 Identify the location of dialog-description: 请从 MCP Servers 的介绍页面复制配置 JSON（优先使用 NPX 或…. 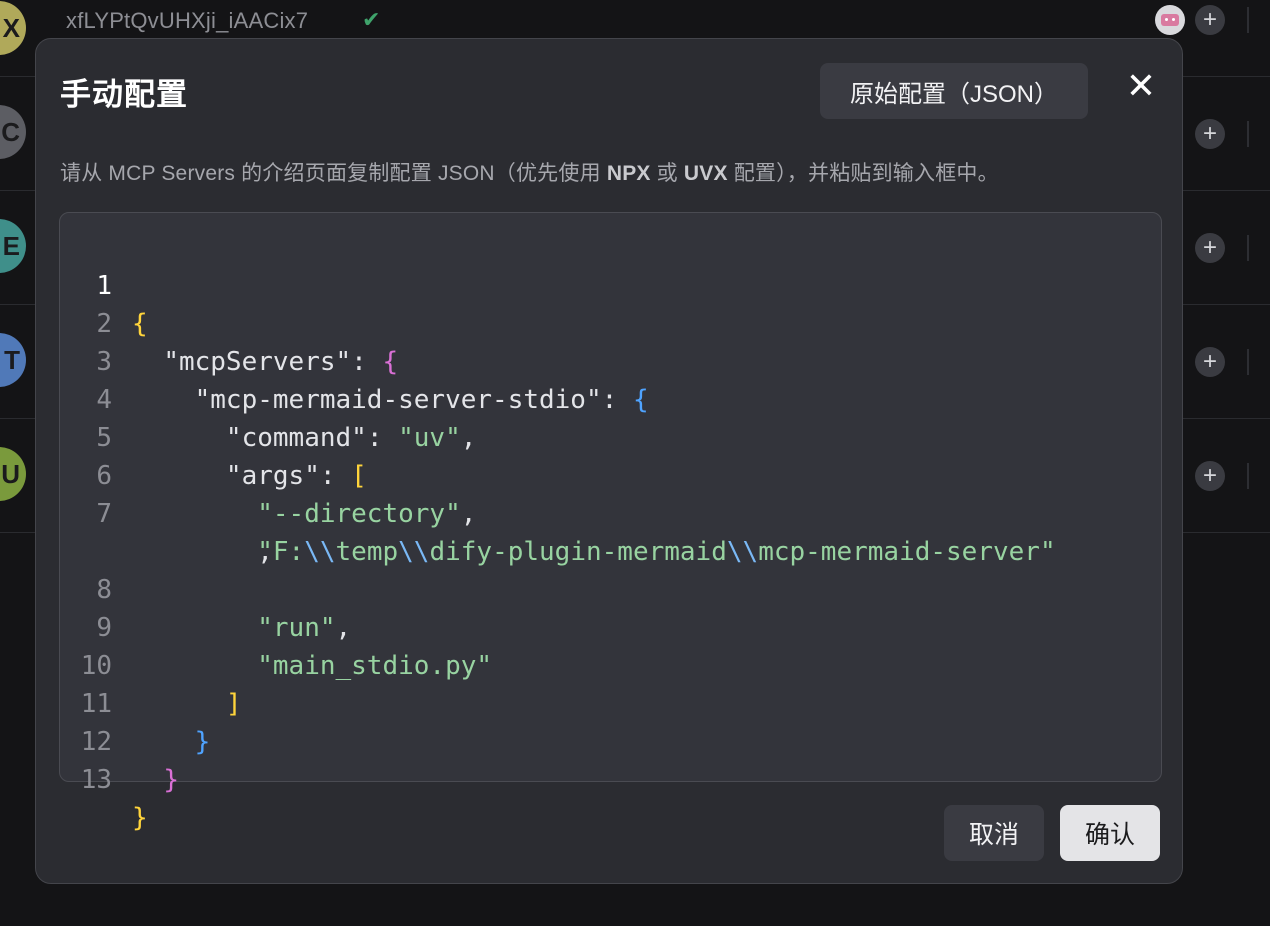
(529, 173).